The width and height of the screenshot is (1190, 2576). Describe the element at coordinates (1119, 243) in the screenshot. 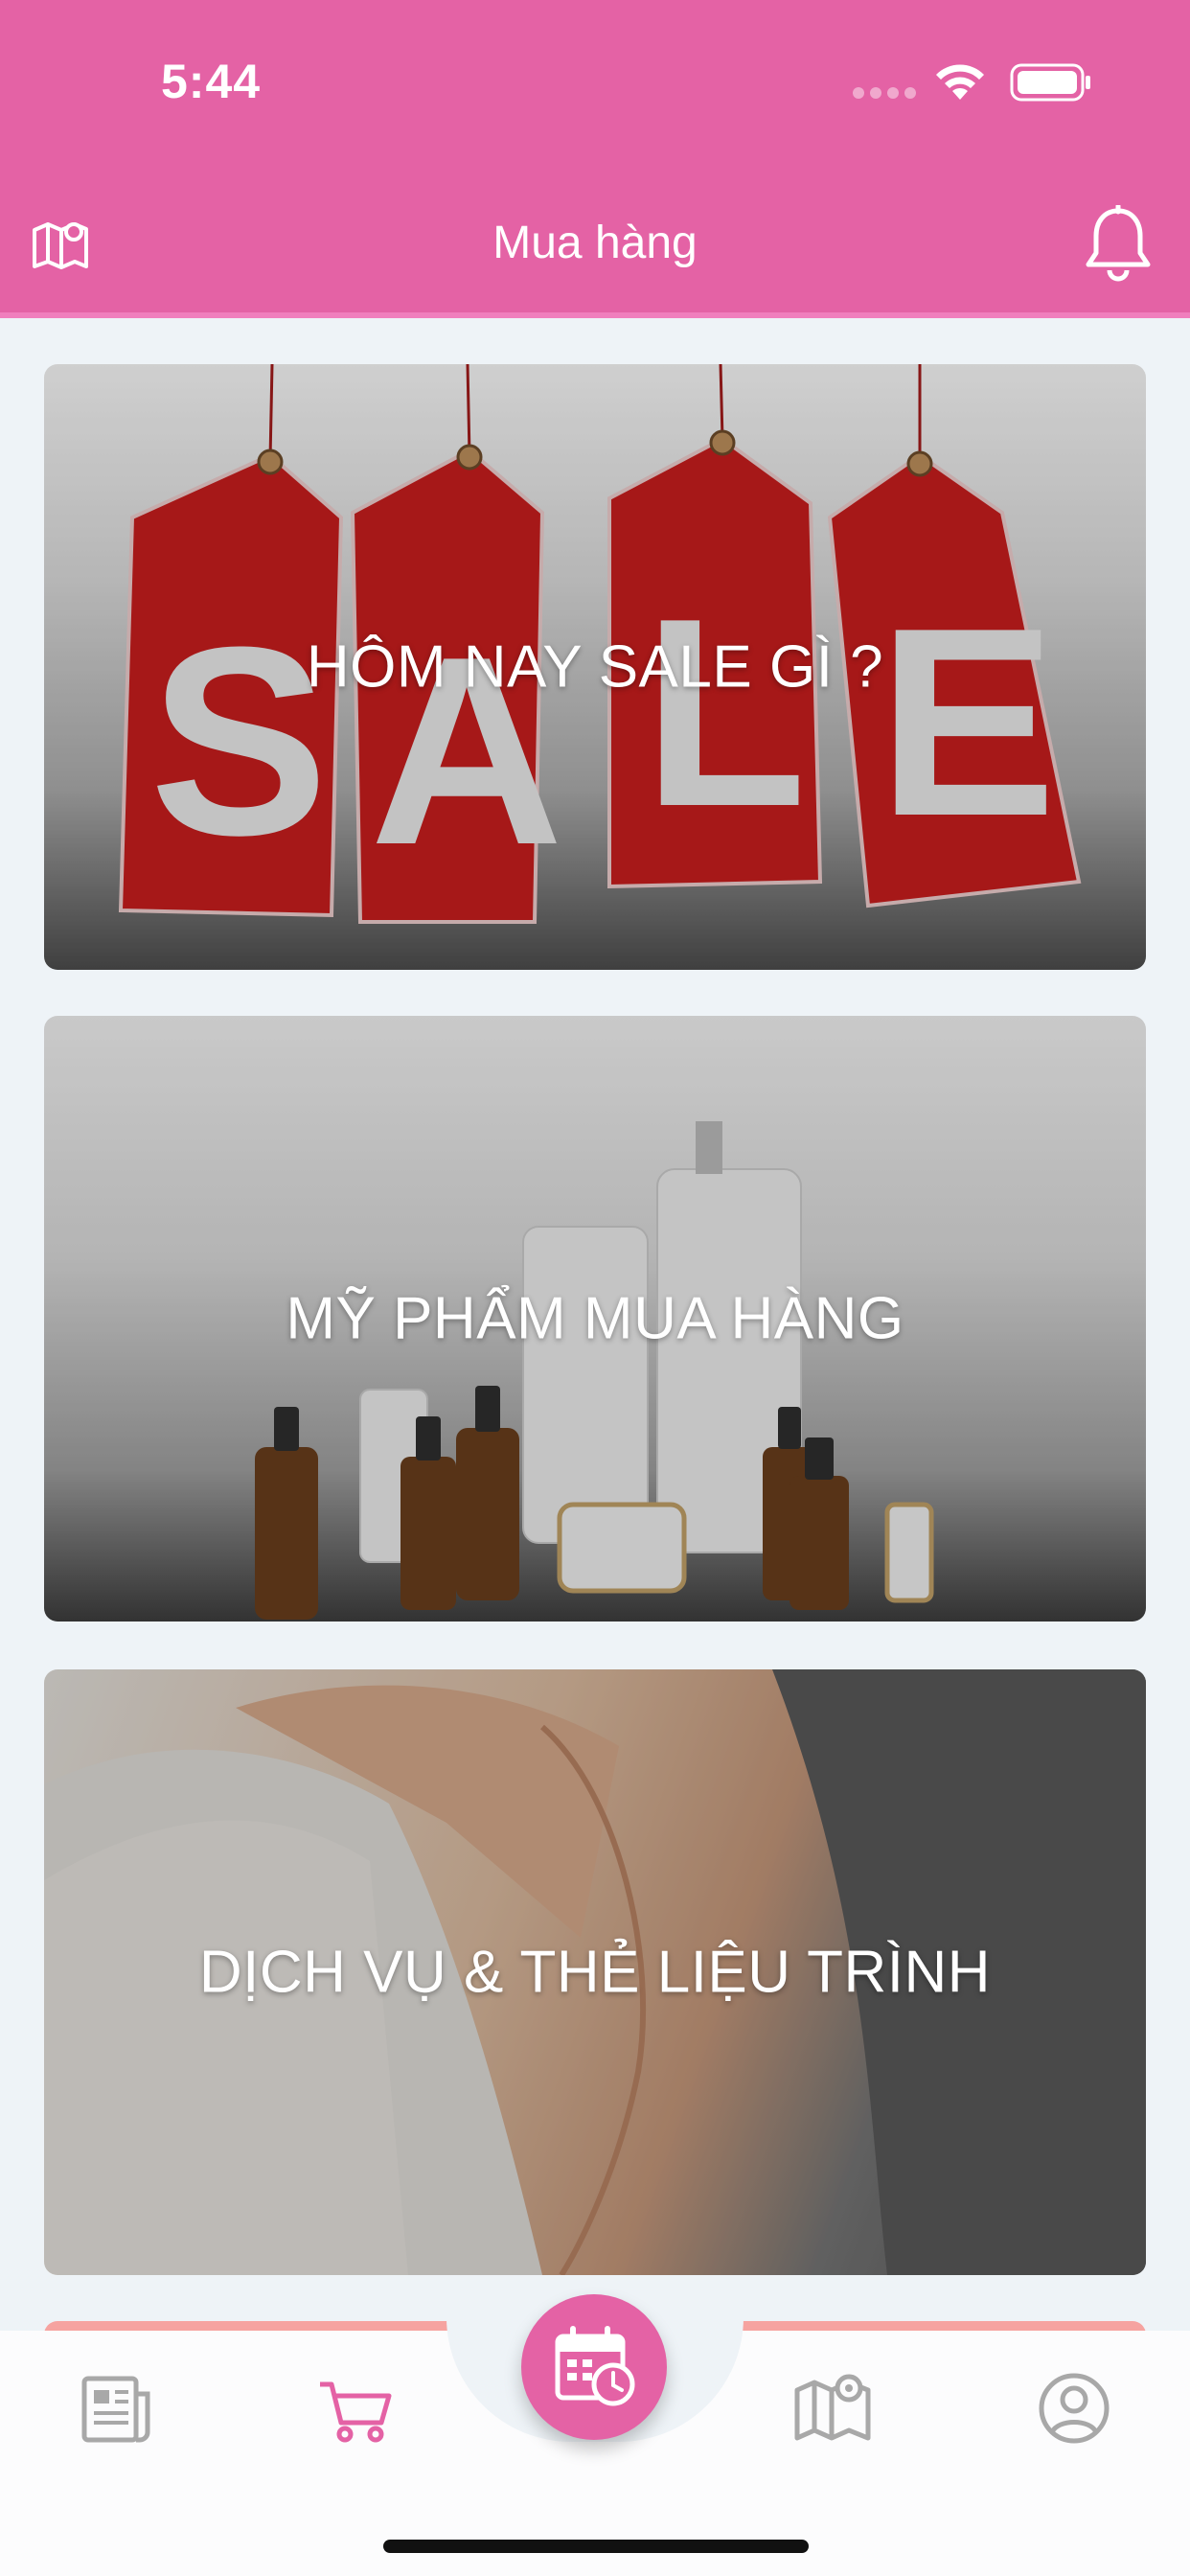

I see `bell-icon` at that location.